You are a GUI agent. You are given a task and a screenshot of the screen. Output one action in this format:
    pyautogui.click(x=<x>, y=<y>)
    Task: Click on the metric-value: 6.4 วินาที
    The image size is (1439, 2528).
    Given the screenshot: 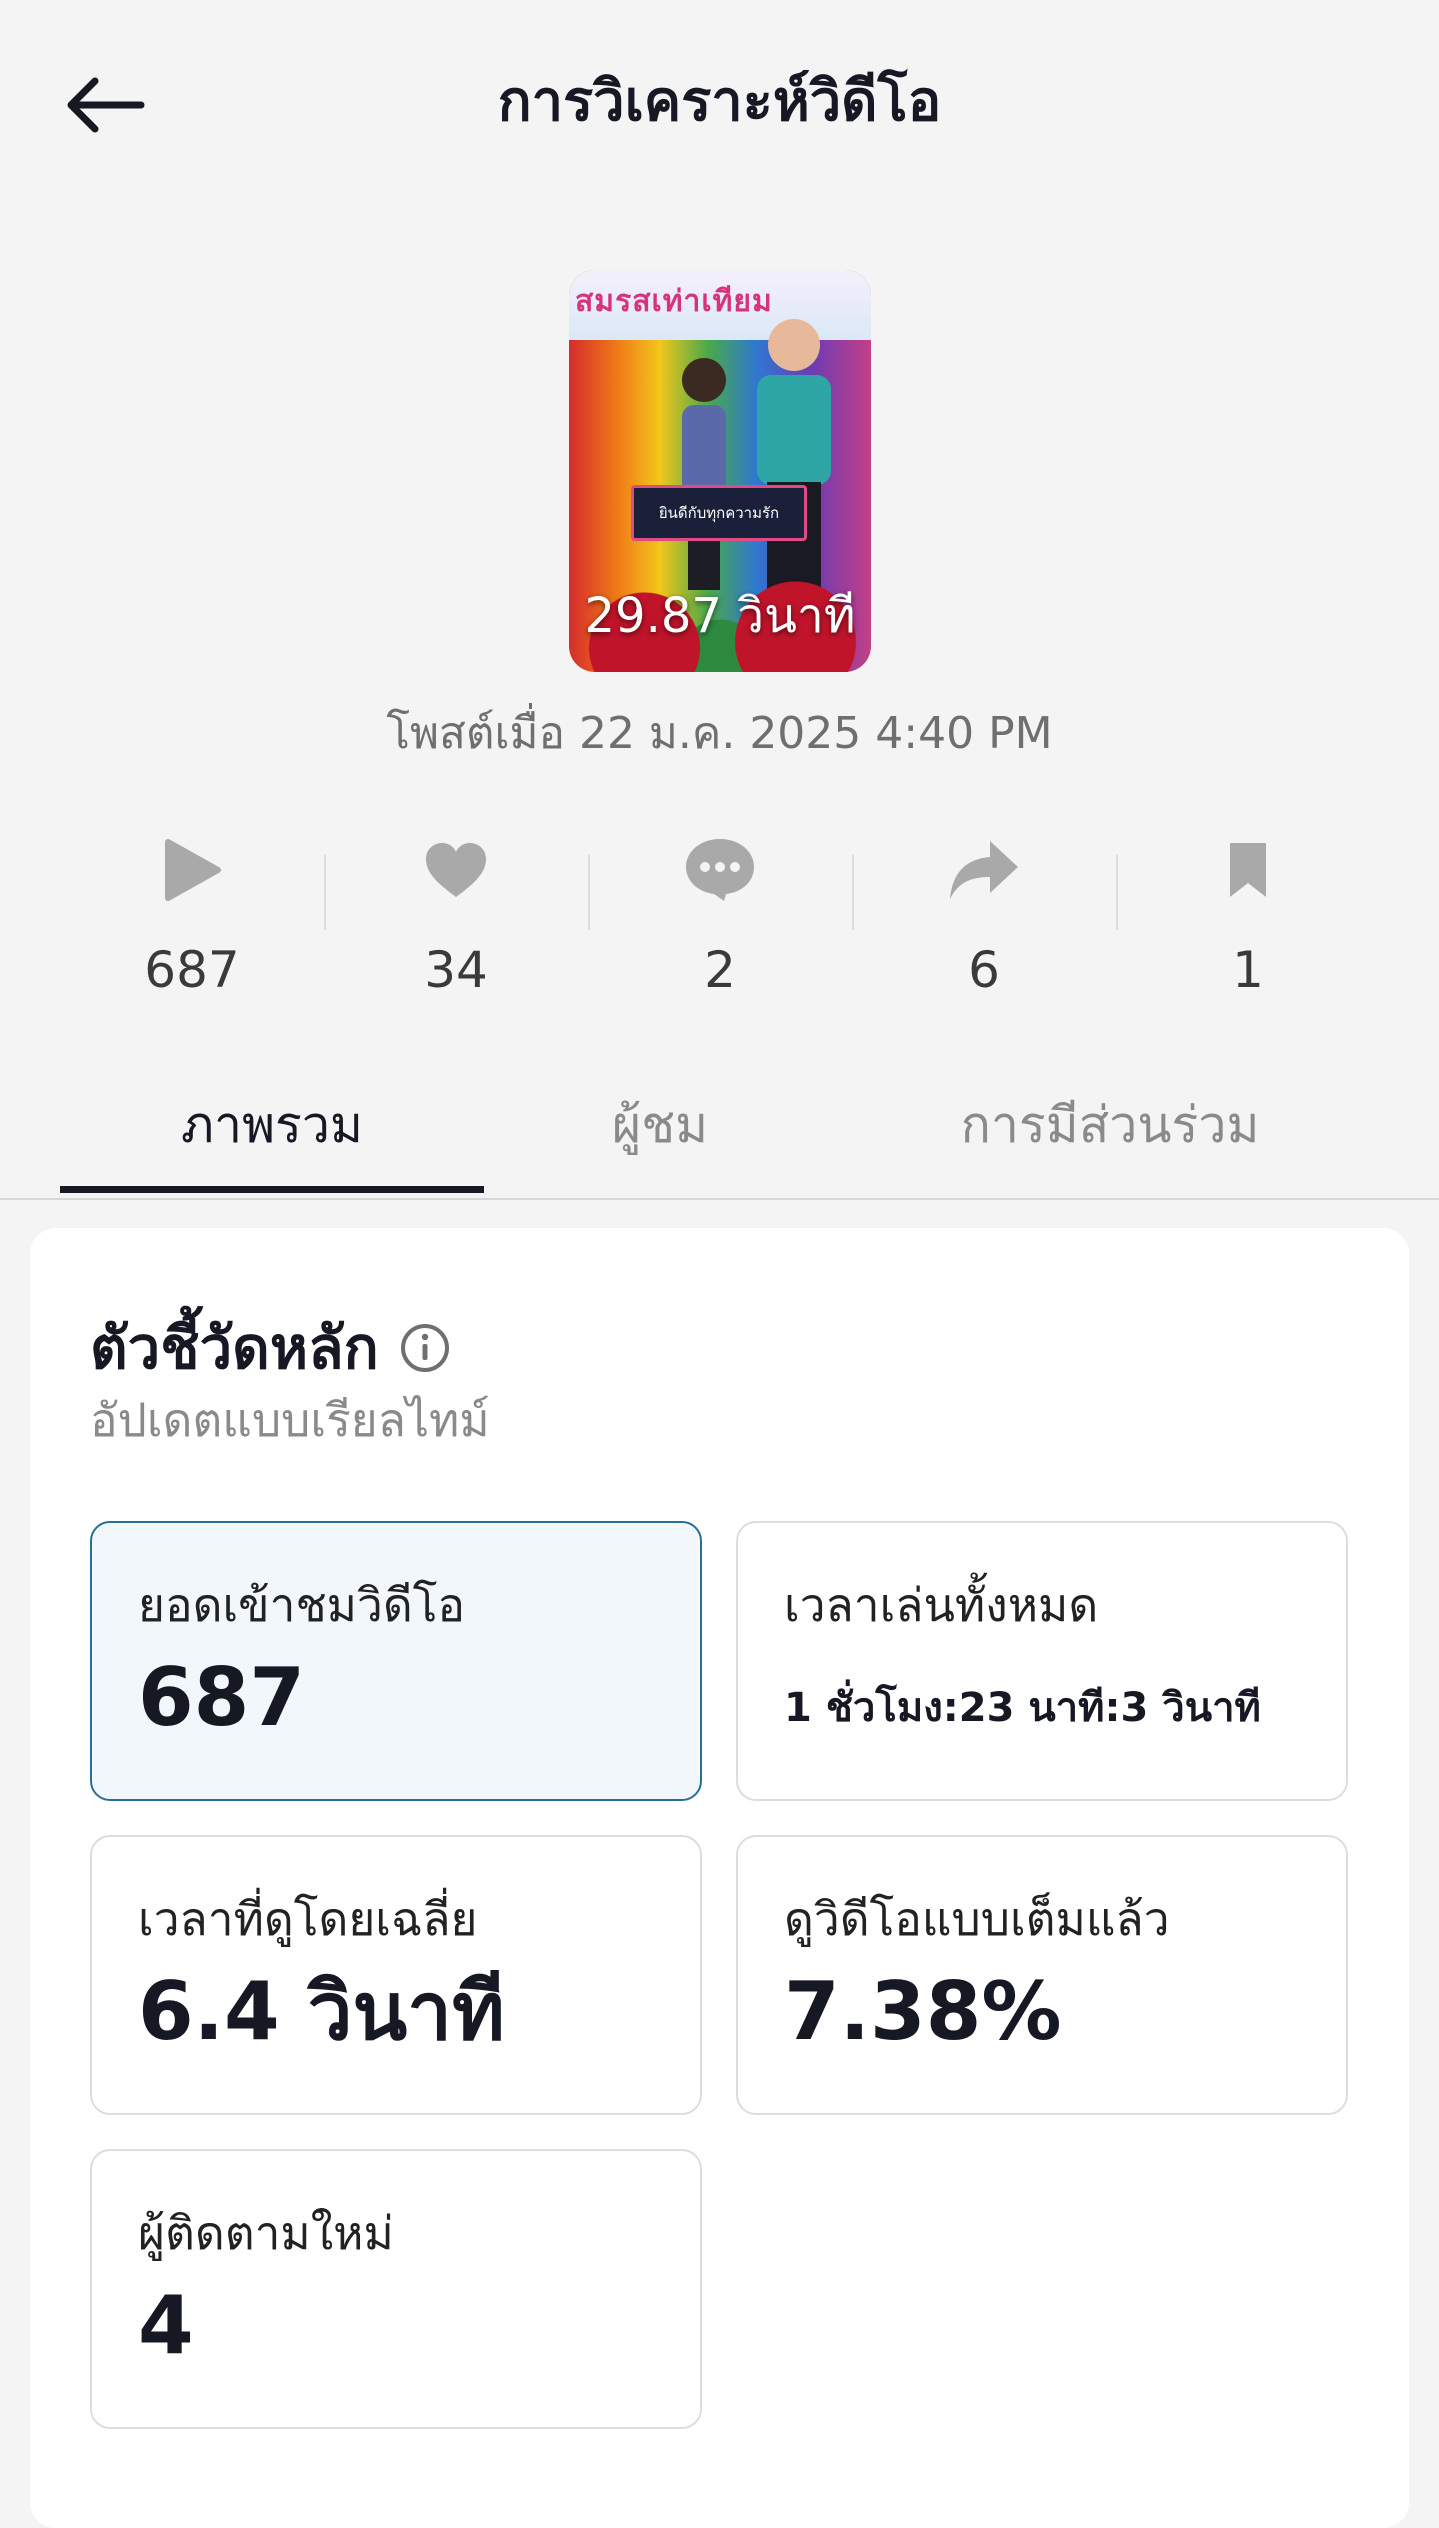 What is the action you would take?
    pyautogui.click(x=321, y=2011)
    